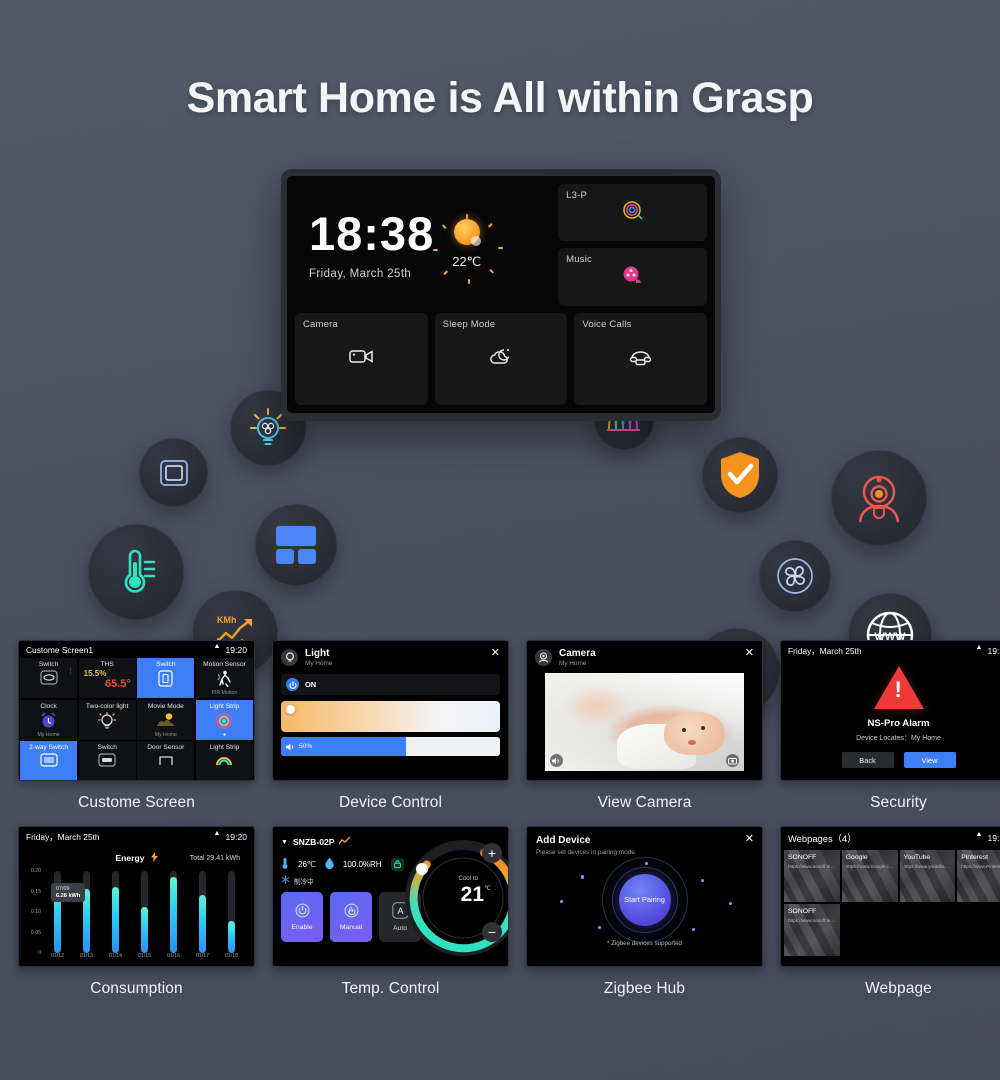  What do you see at coordinates (492, 853) in the screenshot?
I see `plus-button: +` at bounding box center [492, 853].